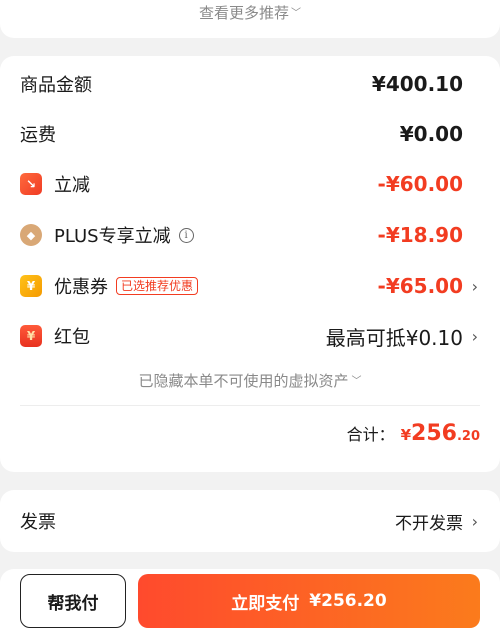  I want to click on coupon-yen-icon: ¥, so click(31, 286).